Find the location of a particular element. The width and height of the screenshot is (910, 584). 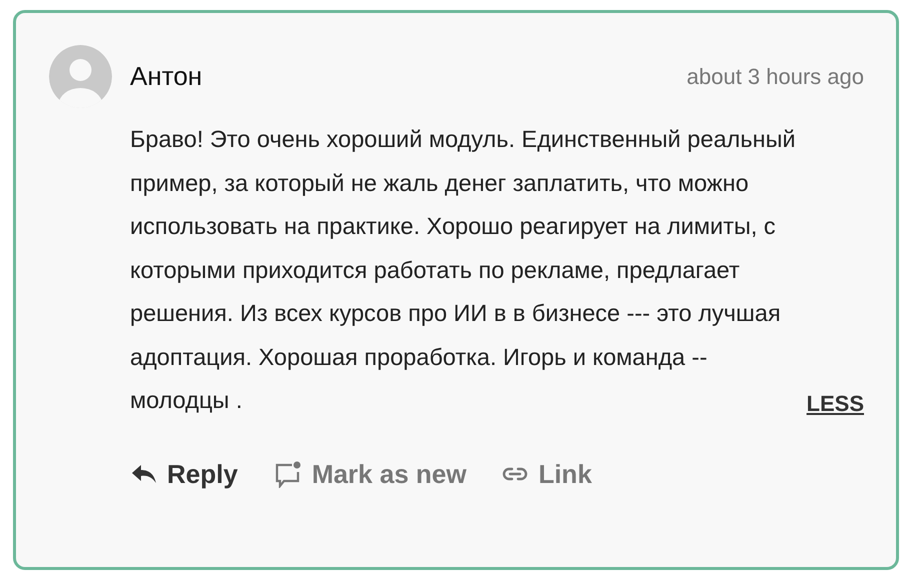

link-icon is located at coordinates (515, 474).